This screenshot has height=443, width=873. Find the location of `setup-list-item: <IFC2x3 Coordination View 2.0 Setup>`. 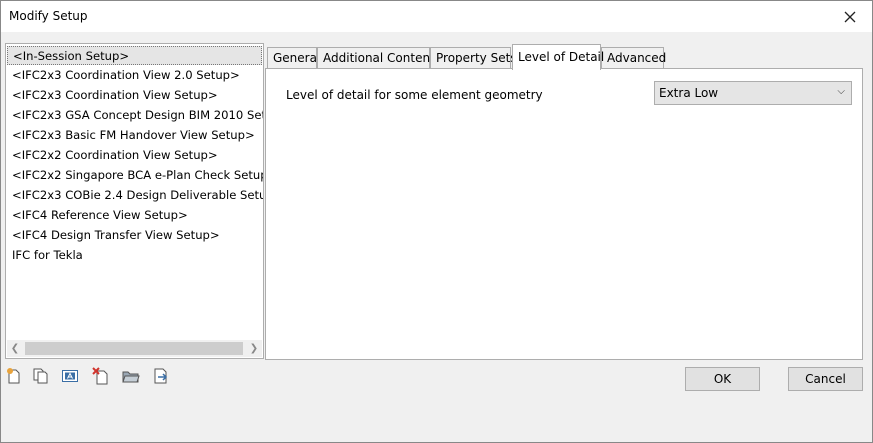

setup-list-item: <IFC2x3 Coordination View 2.0 Setup> is located at coordinates (134, 75).